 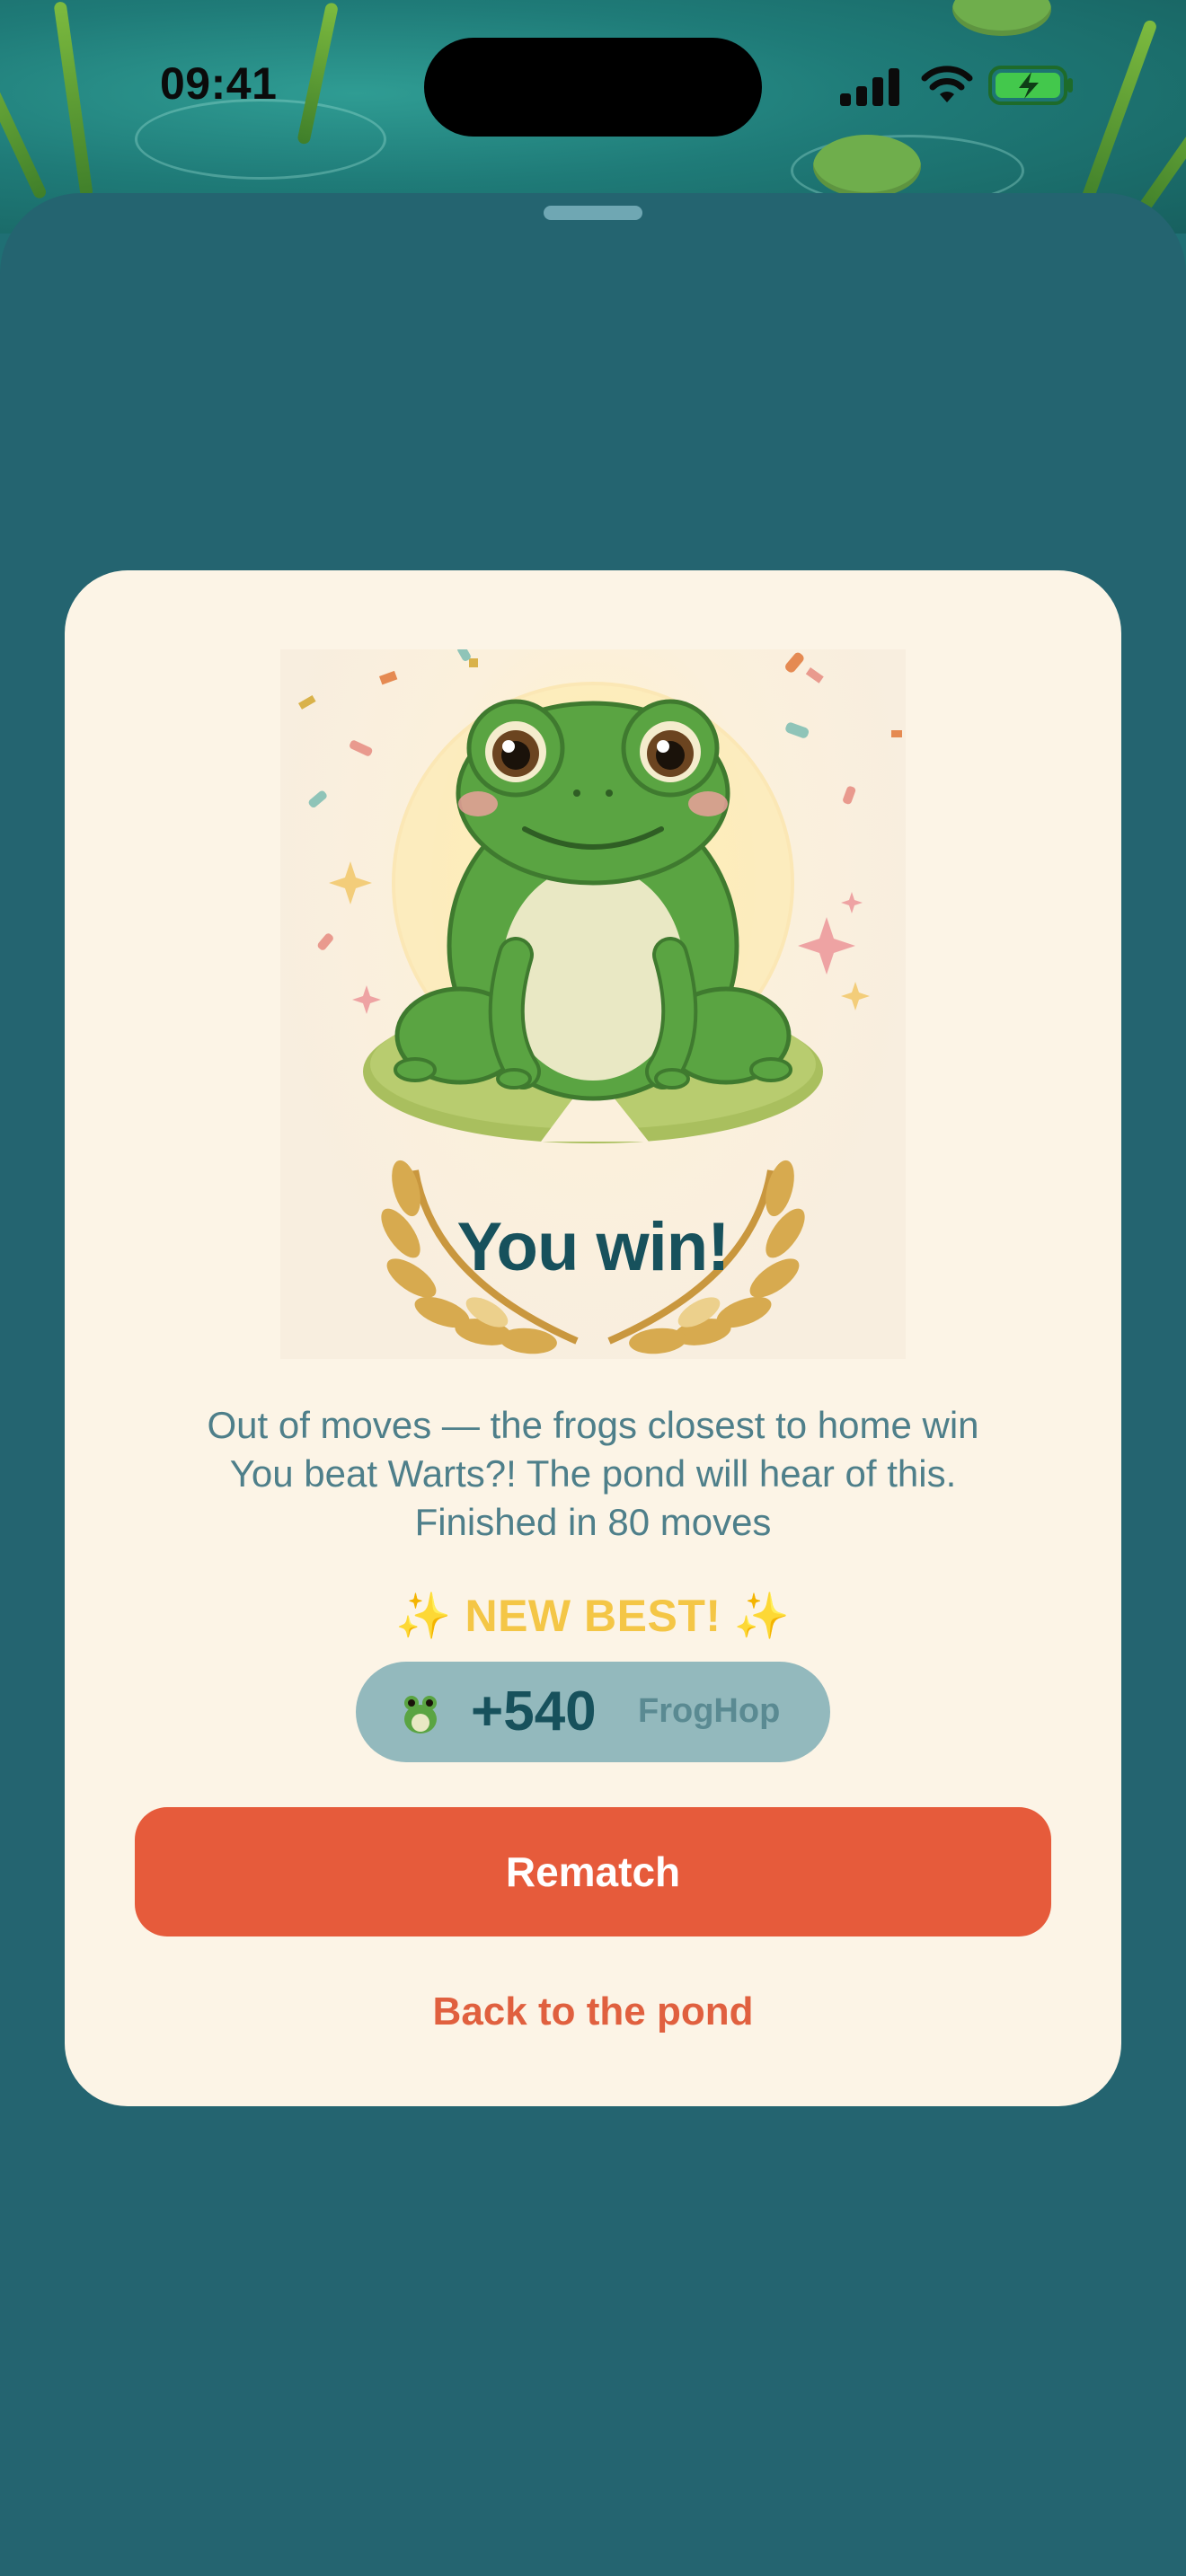 I want to click on dynamic-island, so click(x=593, y=87).